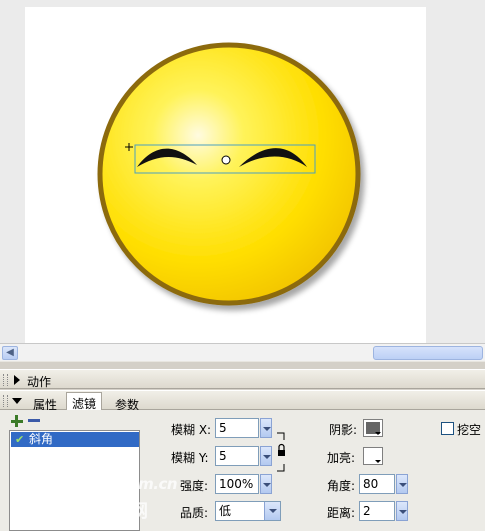 The width and height of the screenshot is (485, 531). I want to click on chevron-down-icon, so click(272, 511).